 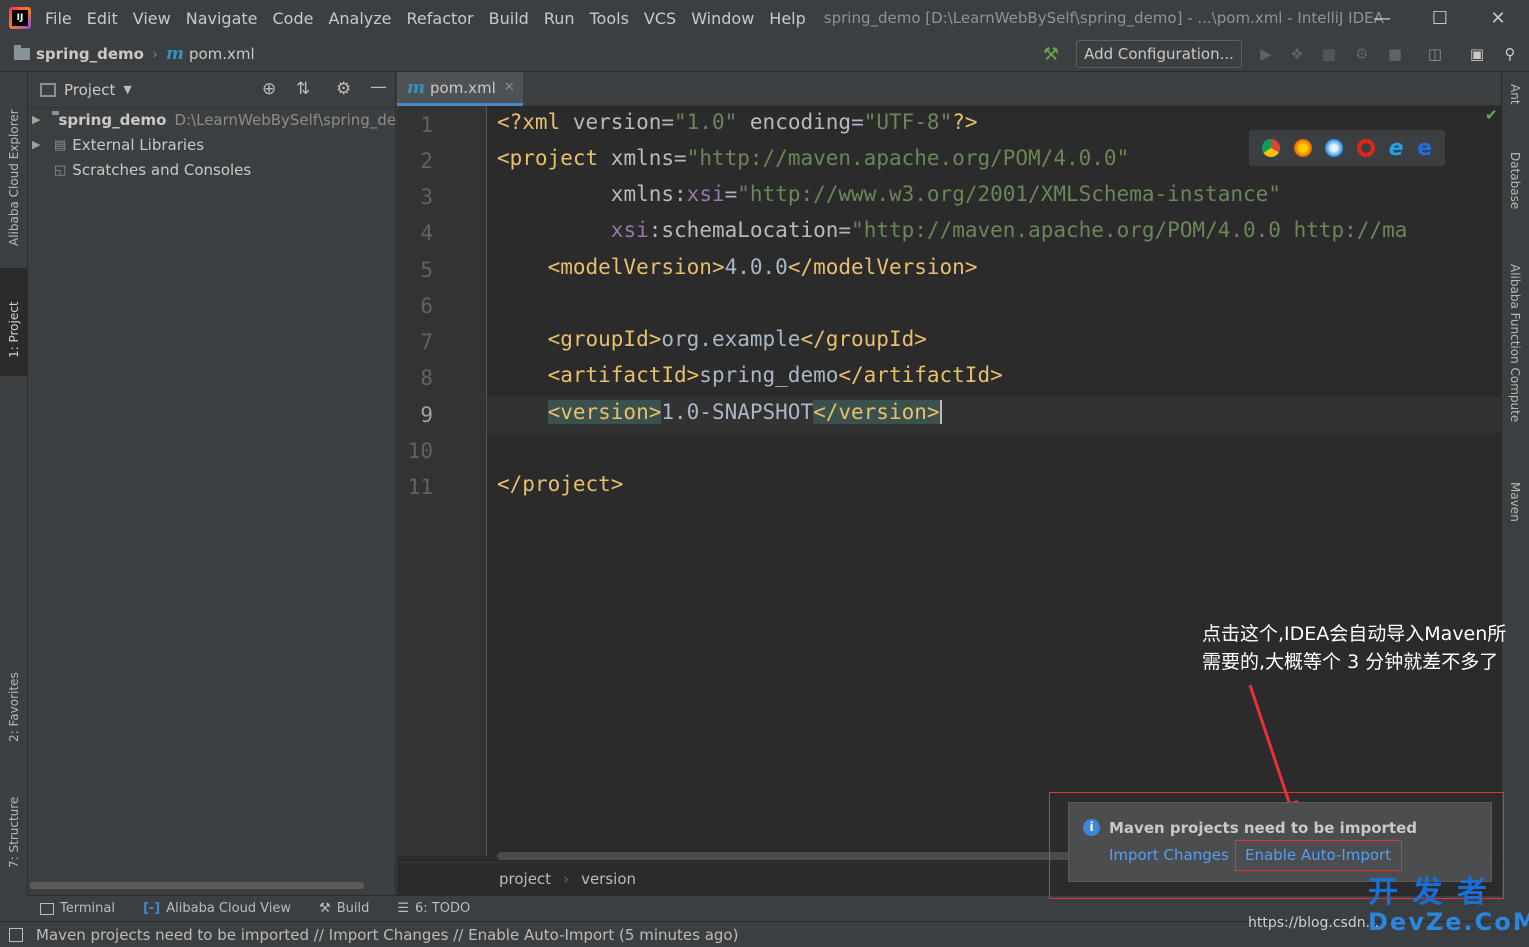 What do you see at coordinates (1263, 828) in the screenshot?
I see `notification-title: Maven projects need to be imported` at bounding box center [1263, 828].